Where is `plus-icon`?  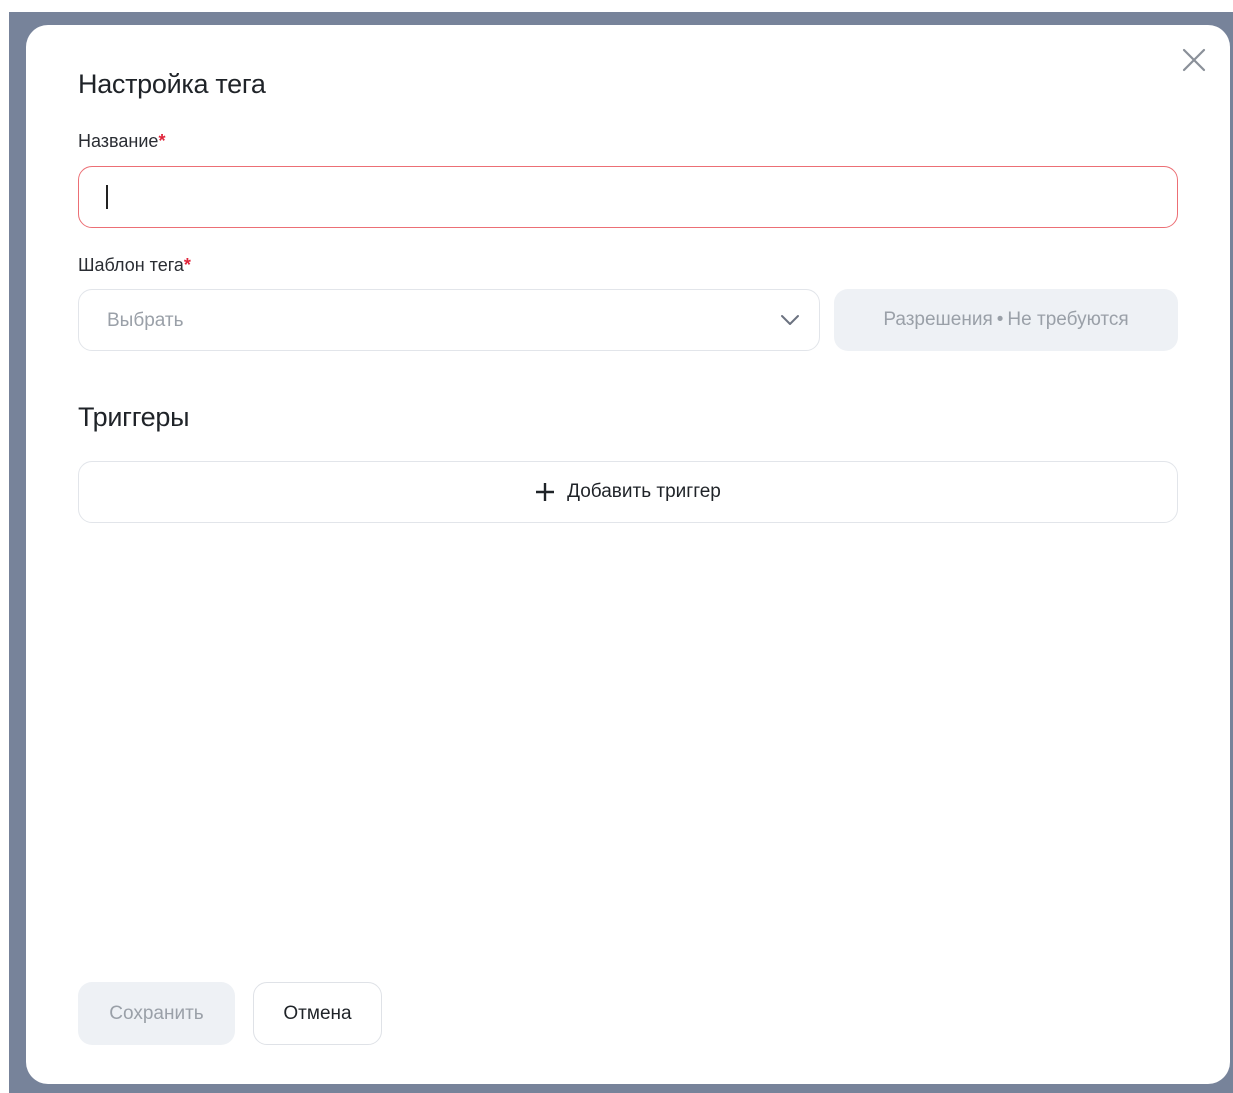 plus-icon is located at coordinates (545, 492).